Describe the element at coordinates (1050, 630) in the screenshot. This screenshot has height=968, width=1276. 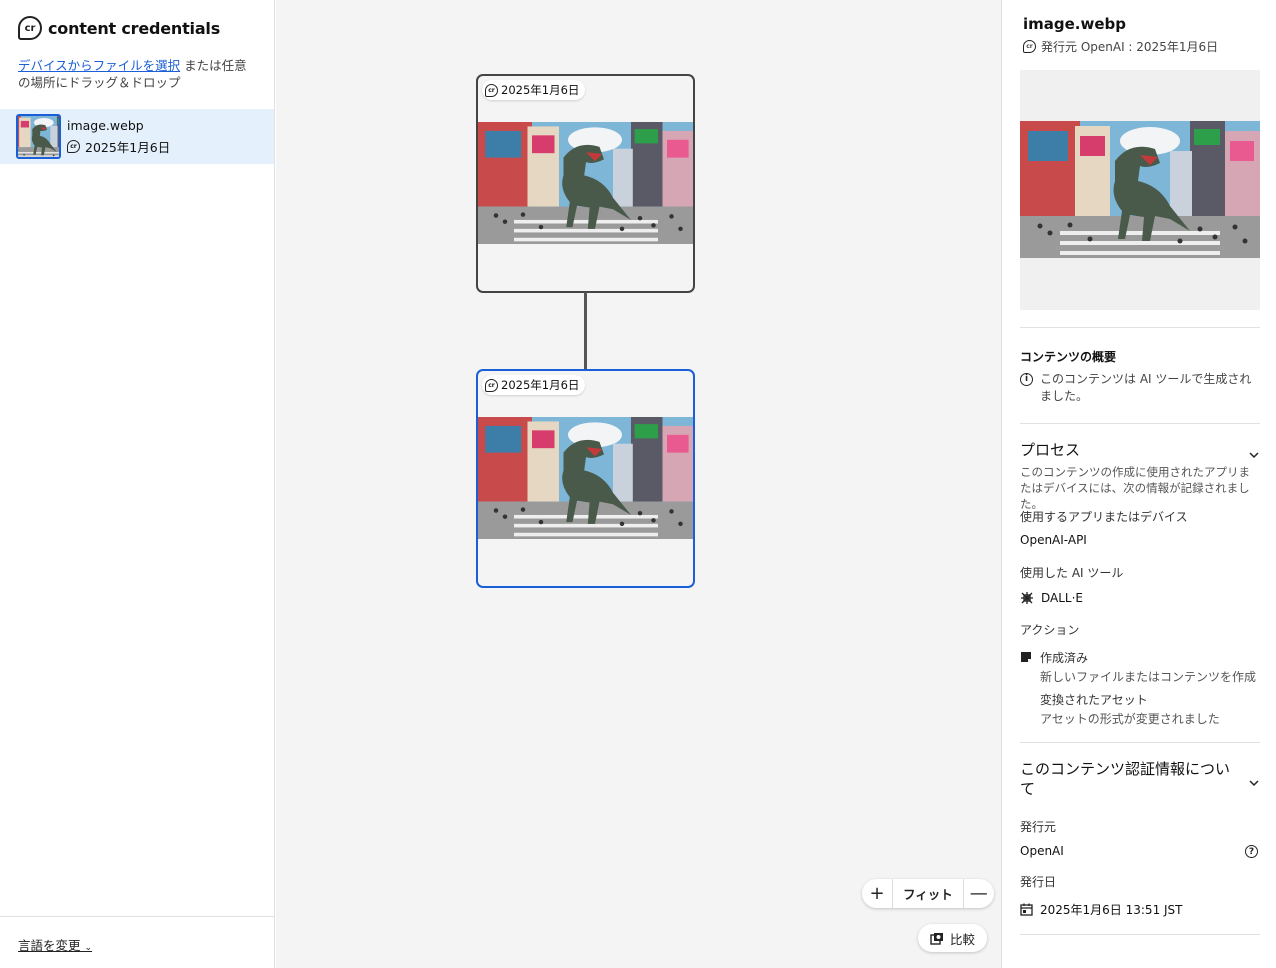
I see `actions-label: アクション` at that location.